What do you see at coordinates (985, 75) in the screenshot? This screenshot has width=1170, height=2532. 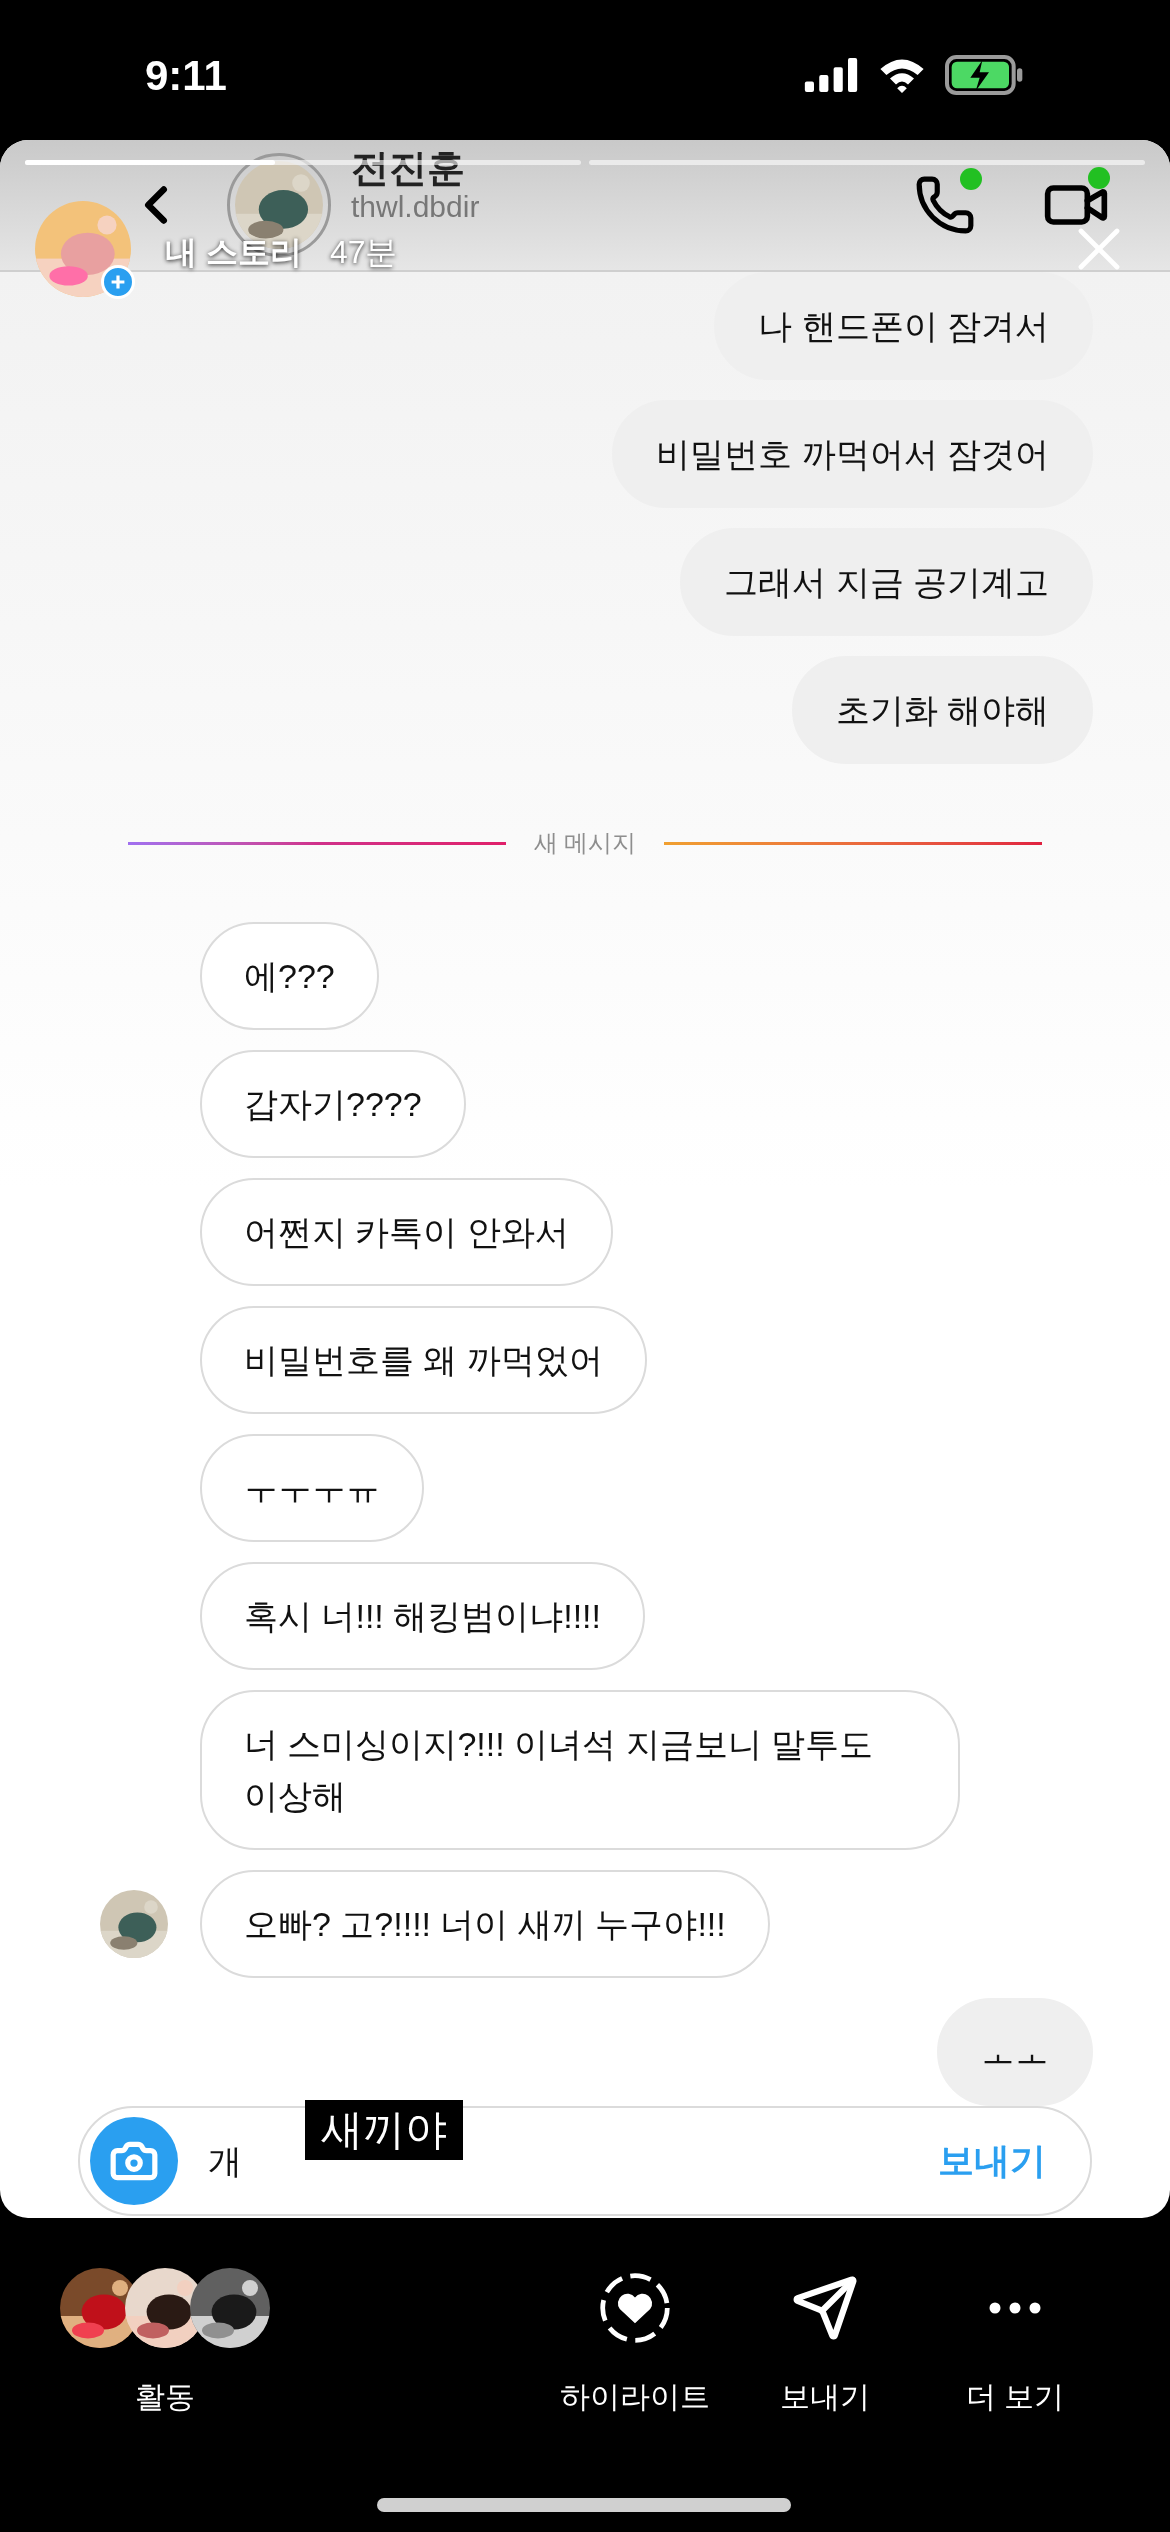 I see `battery-icon` at bounding box center [985, 75].